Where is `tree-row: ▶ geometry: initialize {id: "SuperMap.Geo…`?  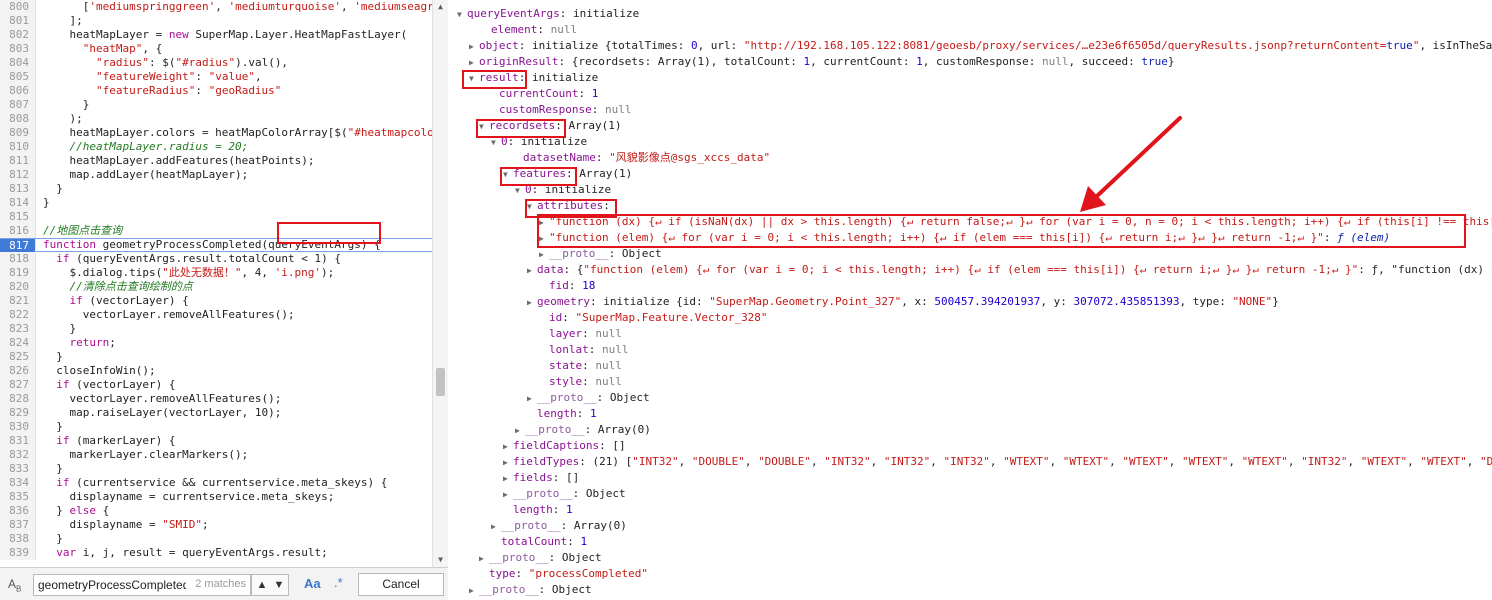 tree-row: ▶ geometry: initialize {id: "SuperMap.Geo… is located at coordinates (903, 302).